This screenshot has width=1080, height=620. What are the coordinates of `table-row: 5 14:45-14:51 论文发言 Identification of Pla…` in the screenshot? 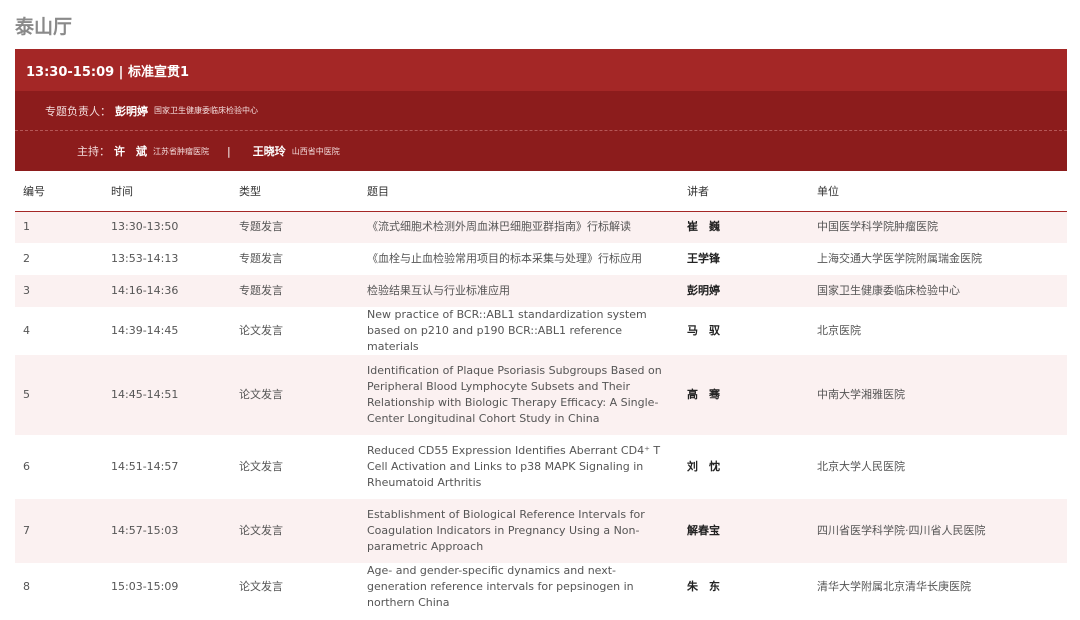 It's located at (541, 395).